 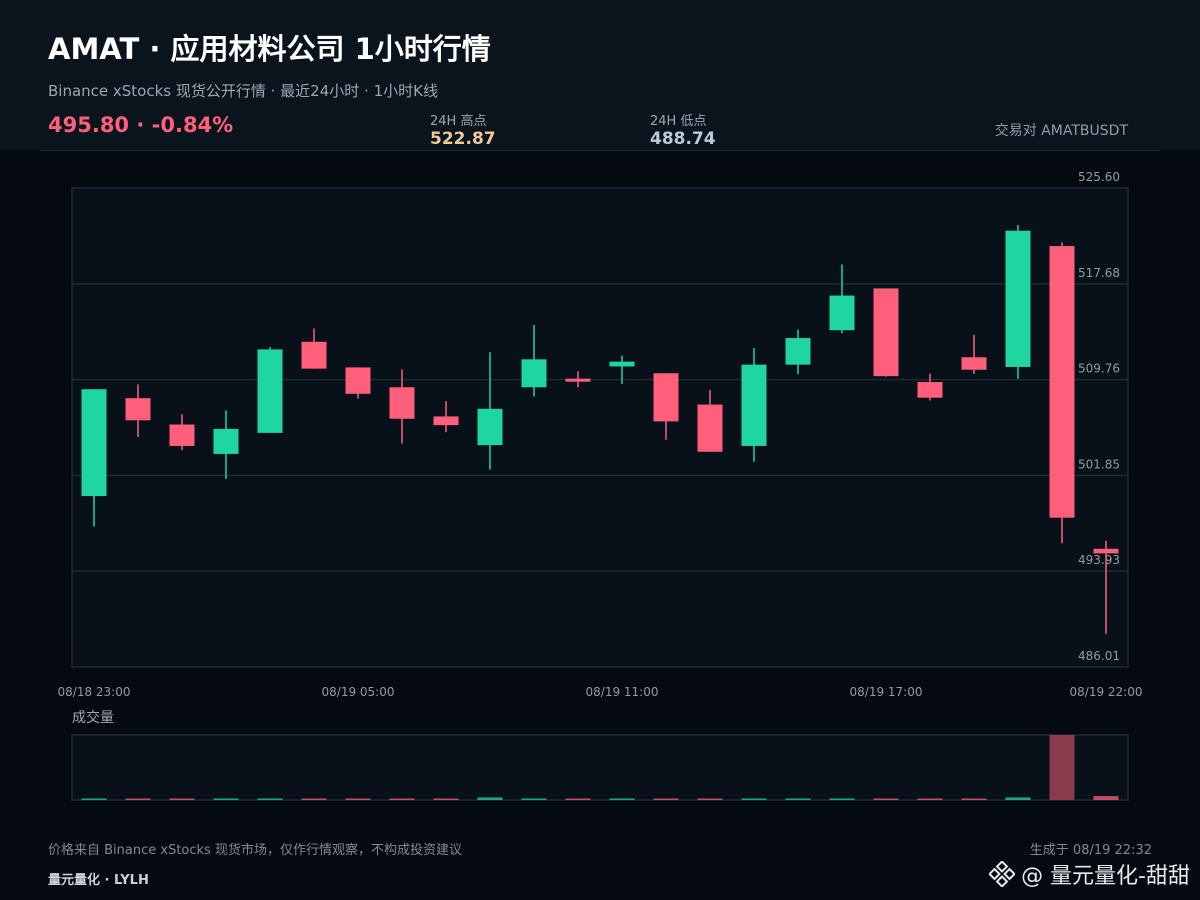 What do you see at coordinates (1099, 560) in the screenshot?
I see `y-tick-label: 493.93` at bounding box center [1099, 560].